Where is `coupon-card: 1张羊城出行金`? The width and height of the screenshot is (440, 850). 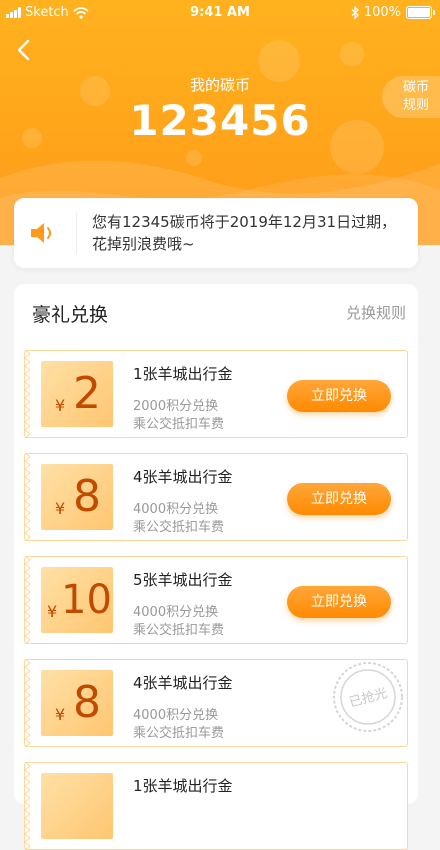
coupon-card: 1张羊城出行金 is located at coordinates (216, 806).